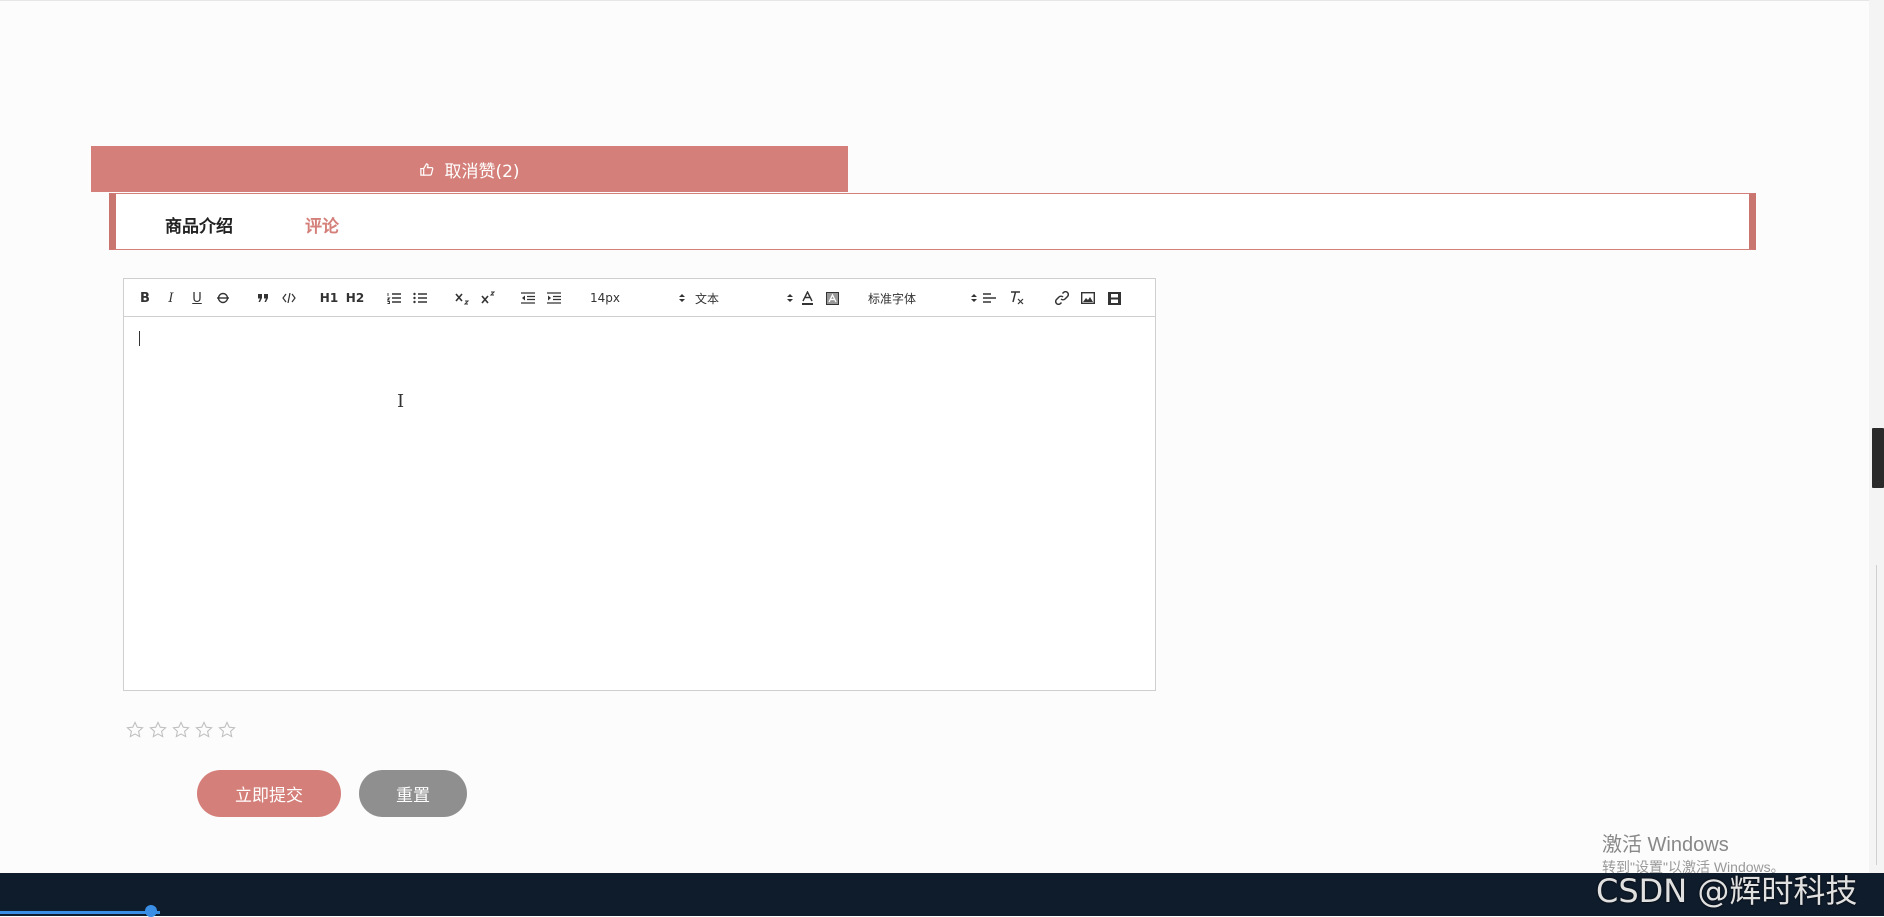 The image size is (1884, 917). What do you see at coordinates (322, 224) in the screenshot?
I see `tab-comment: 评论` at bounding box center [322, 224].